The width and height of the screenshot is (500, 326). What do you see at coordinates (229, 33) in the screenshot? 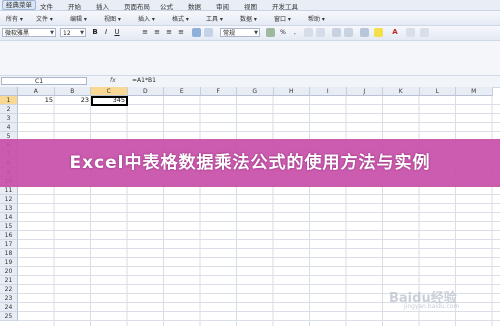
I see `number-format-value: 常规` at bounding box center [229, 33].